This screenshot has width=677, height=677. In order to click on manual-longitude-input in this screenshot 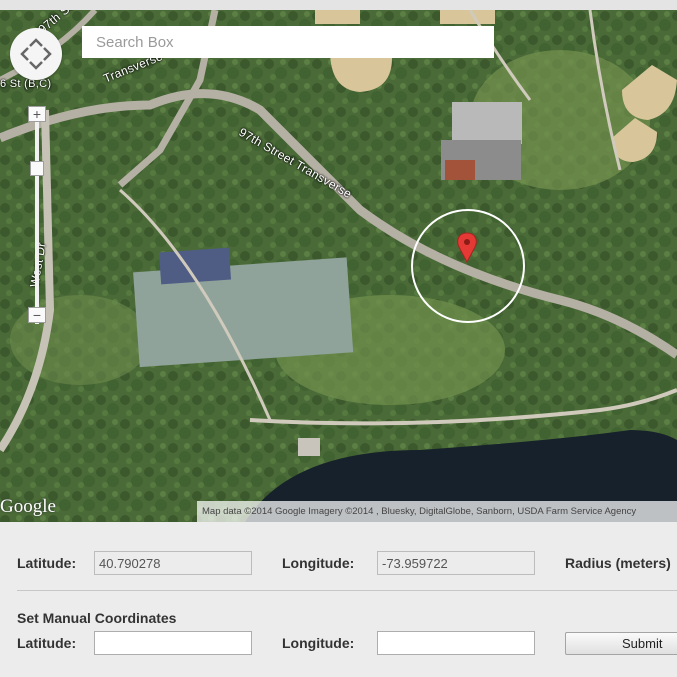, I will do `click(456, 643)`.